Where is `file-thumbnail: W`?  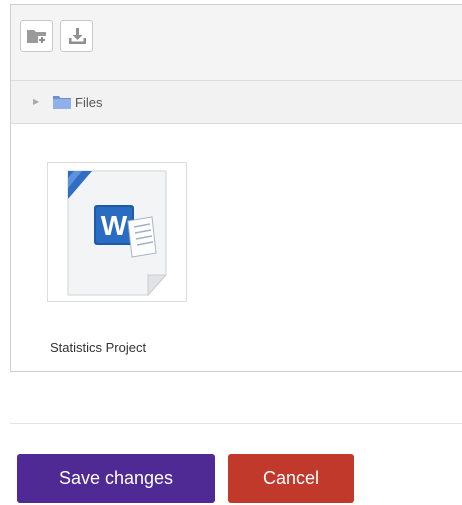 file-thumbnail: W is located at coordinates (117, 232).